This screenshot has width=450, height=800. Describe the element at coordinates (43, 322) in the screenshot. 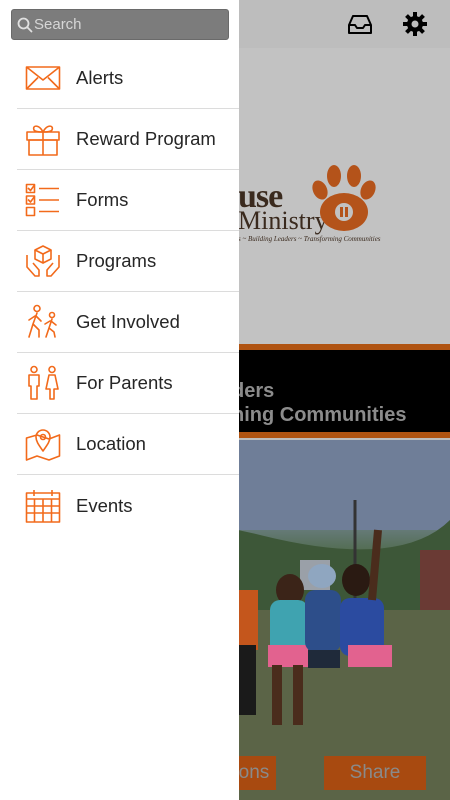

I see `walking-people-icon` at that location.